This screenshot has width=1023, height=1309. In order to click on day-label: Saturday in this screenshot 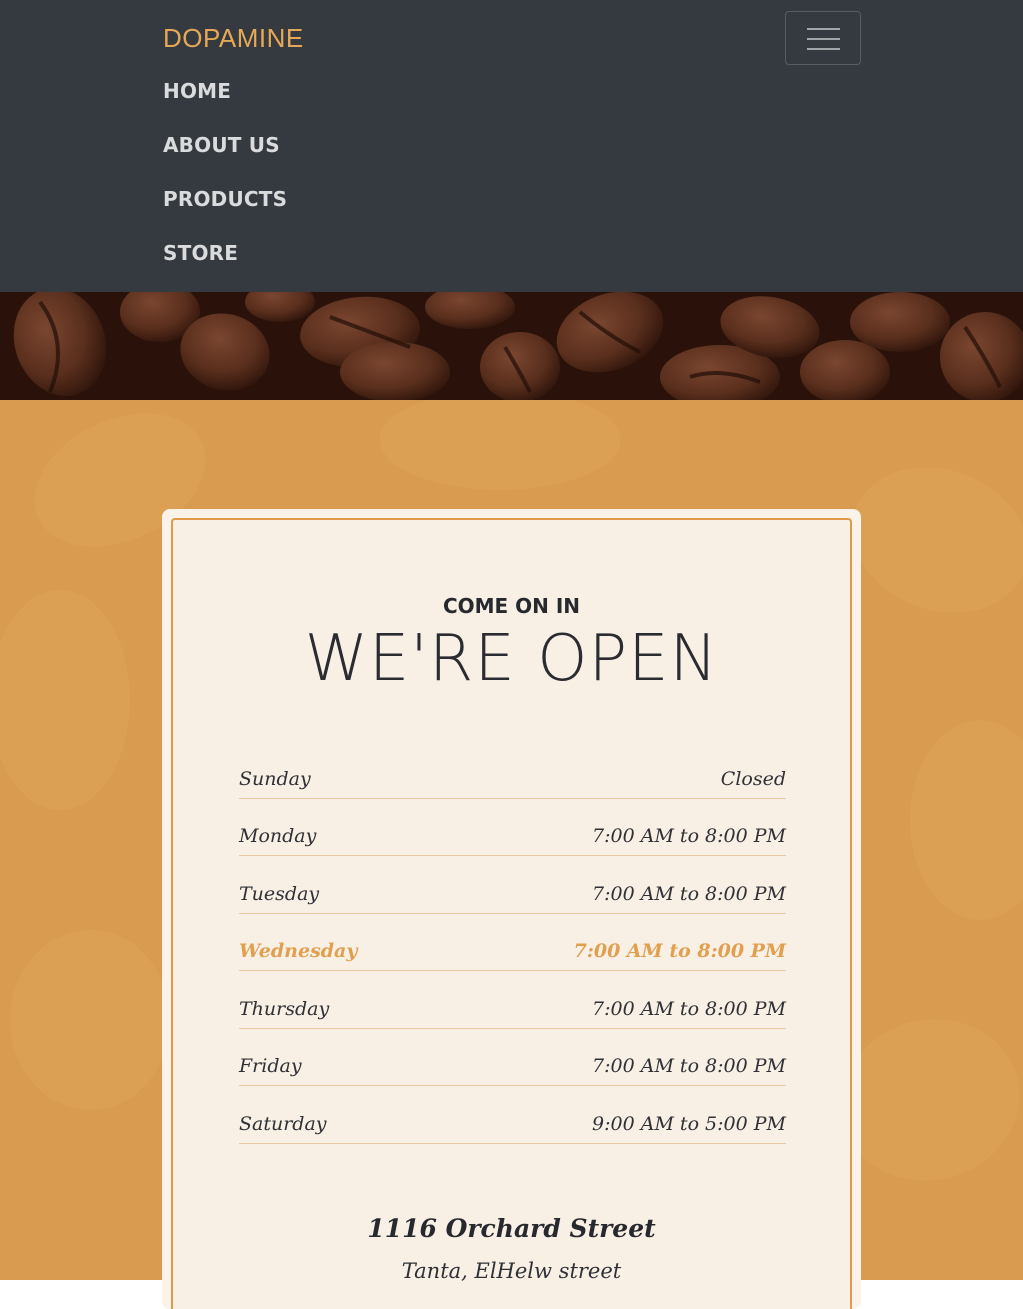, I will do `click(283, 1124)`.